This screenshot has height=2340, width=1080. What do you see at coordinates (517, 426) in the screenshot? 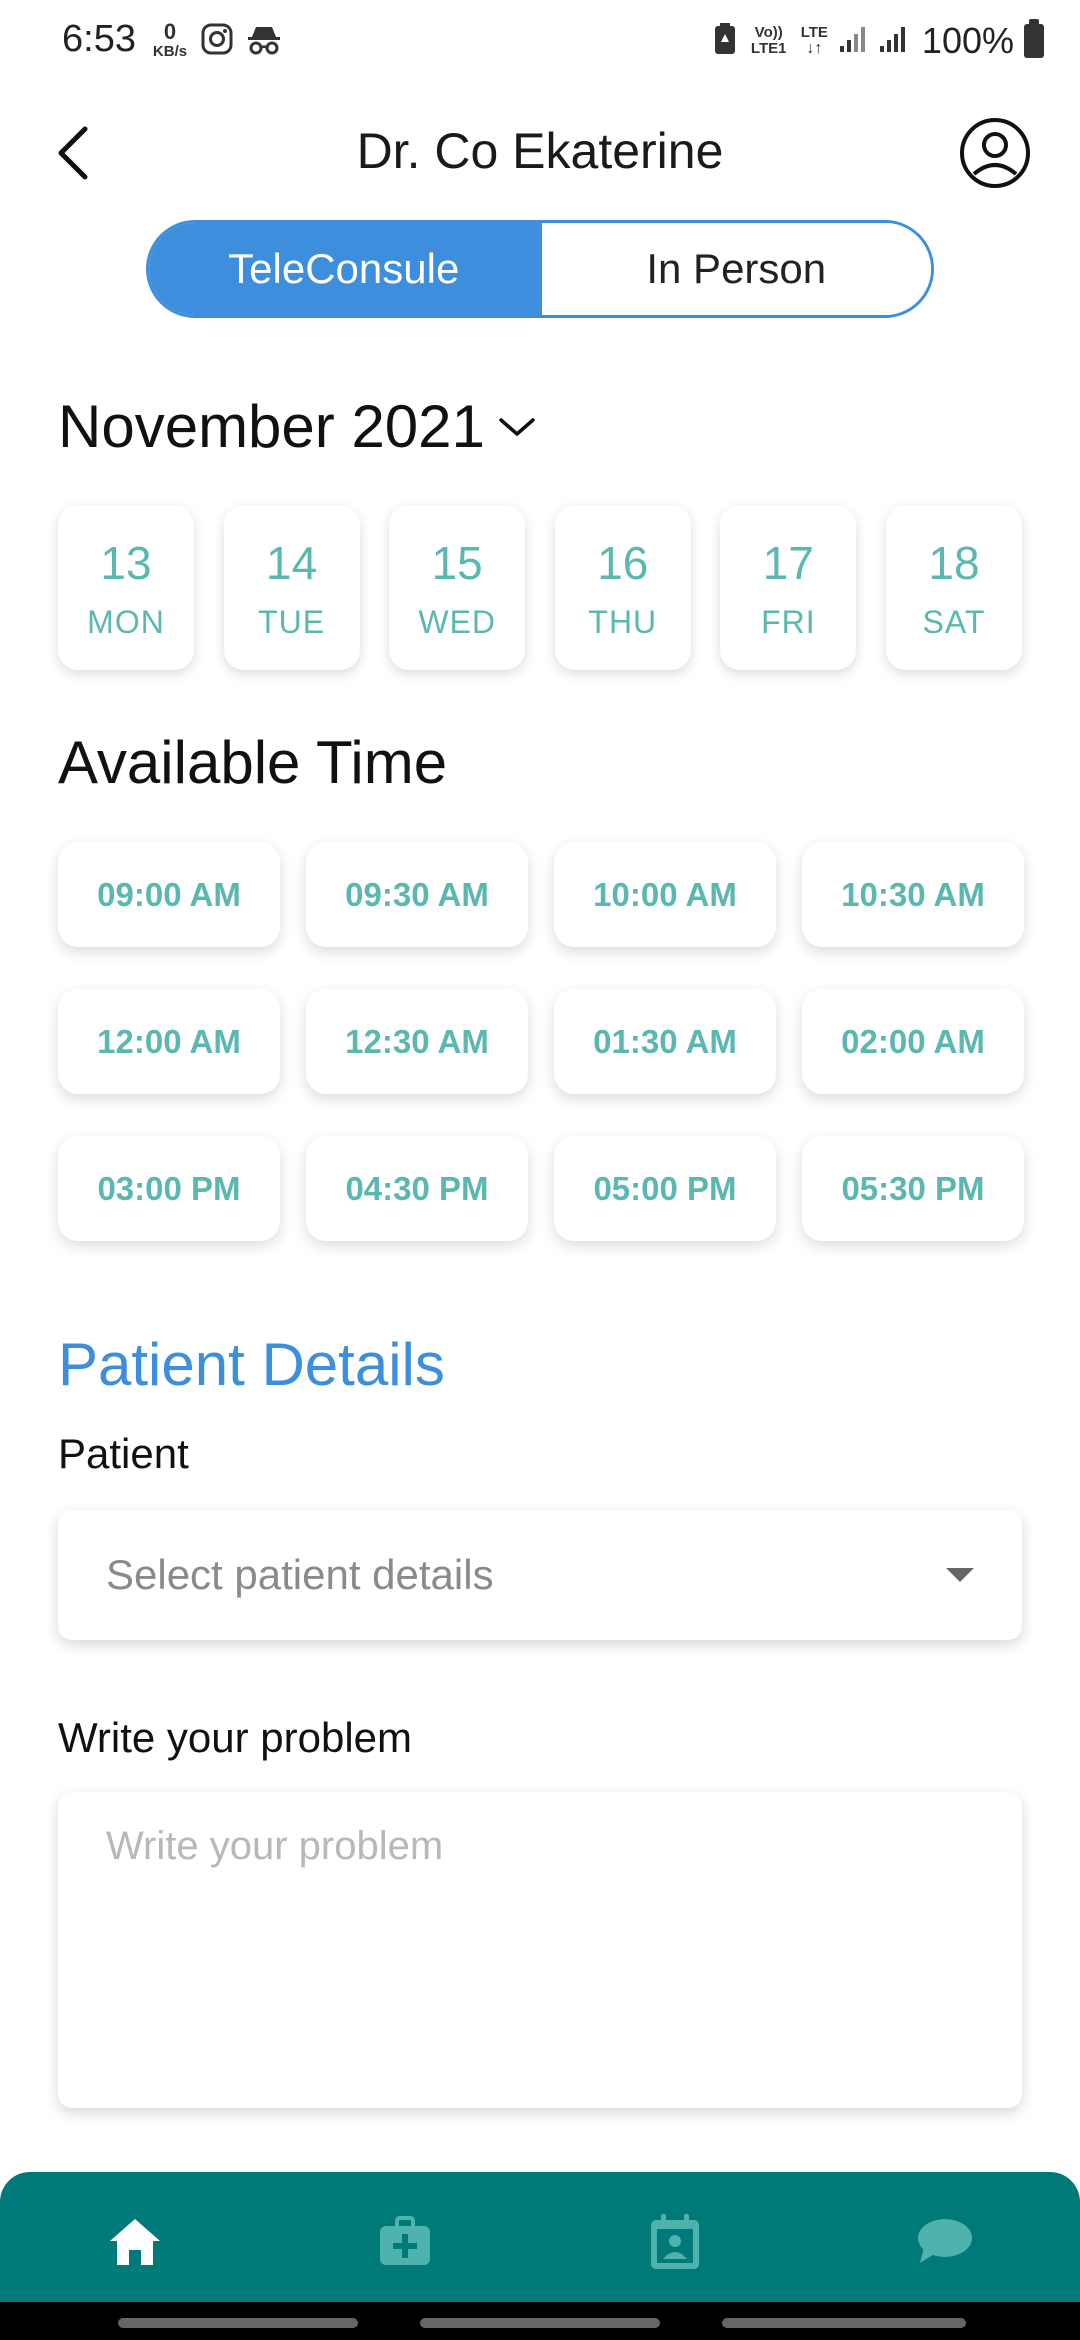
I see `chevron-down-icon` at bounding box center [517, 426].